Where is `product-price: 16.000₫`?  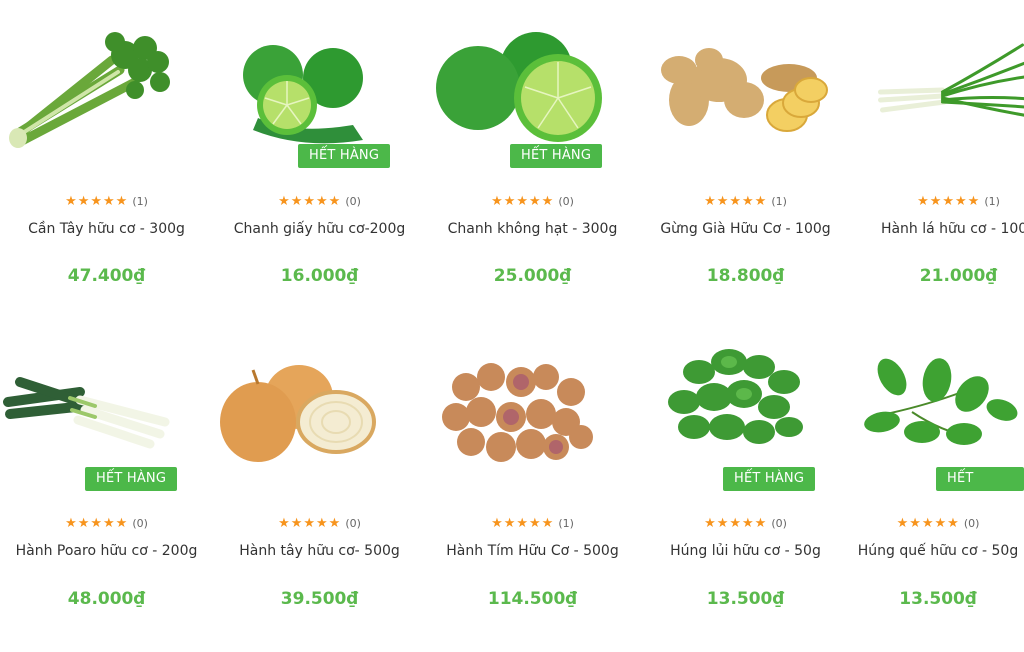
product-price: 16.000₫ is located at coordinates (319, 276).